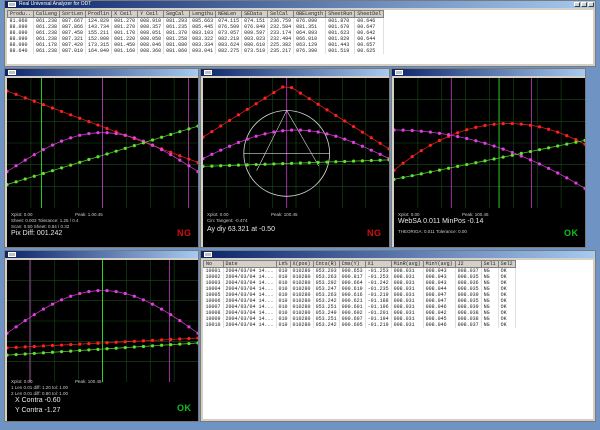 The height and width of the screenshot is (430, 600). Describe the element at coordinates (283, 264) in the screenshot. I see `results-column-header: Ln%` at that location.